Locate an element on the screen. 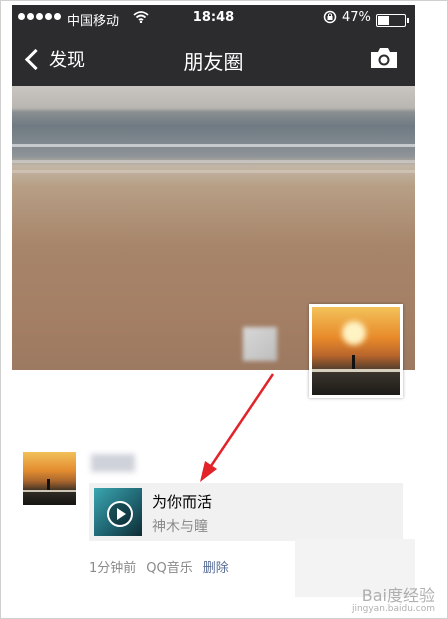  page-title: 朋友圈 is located at coordinates (213, 62).